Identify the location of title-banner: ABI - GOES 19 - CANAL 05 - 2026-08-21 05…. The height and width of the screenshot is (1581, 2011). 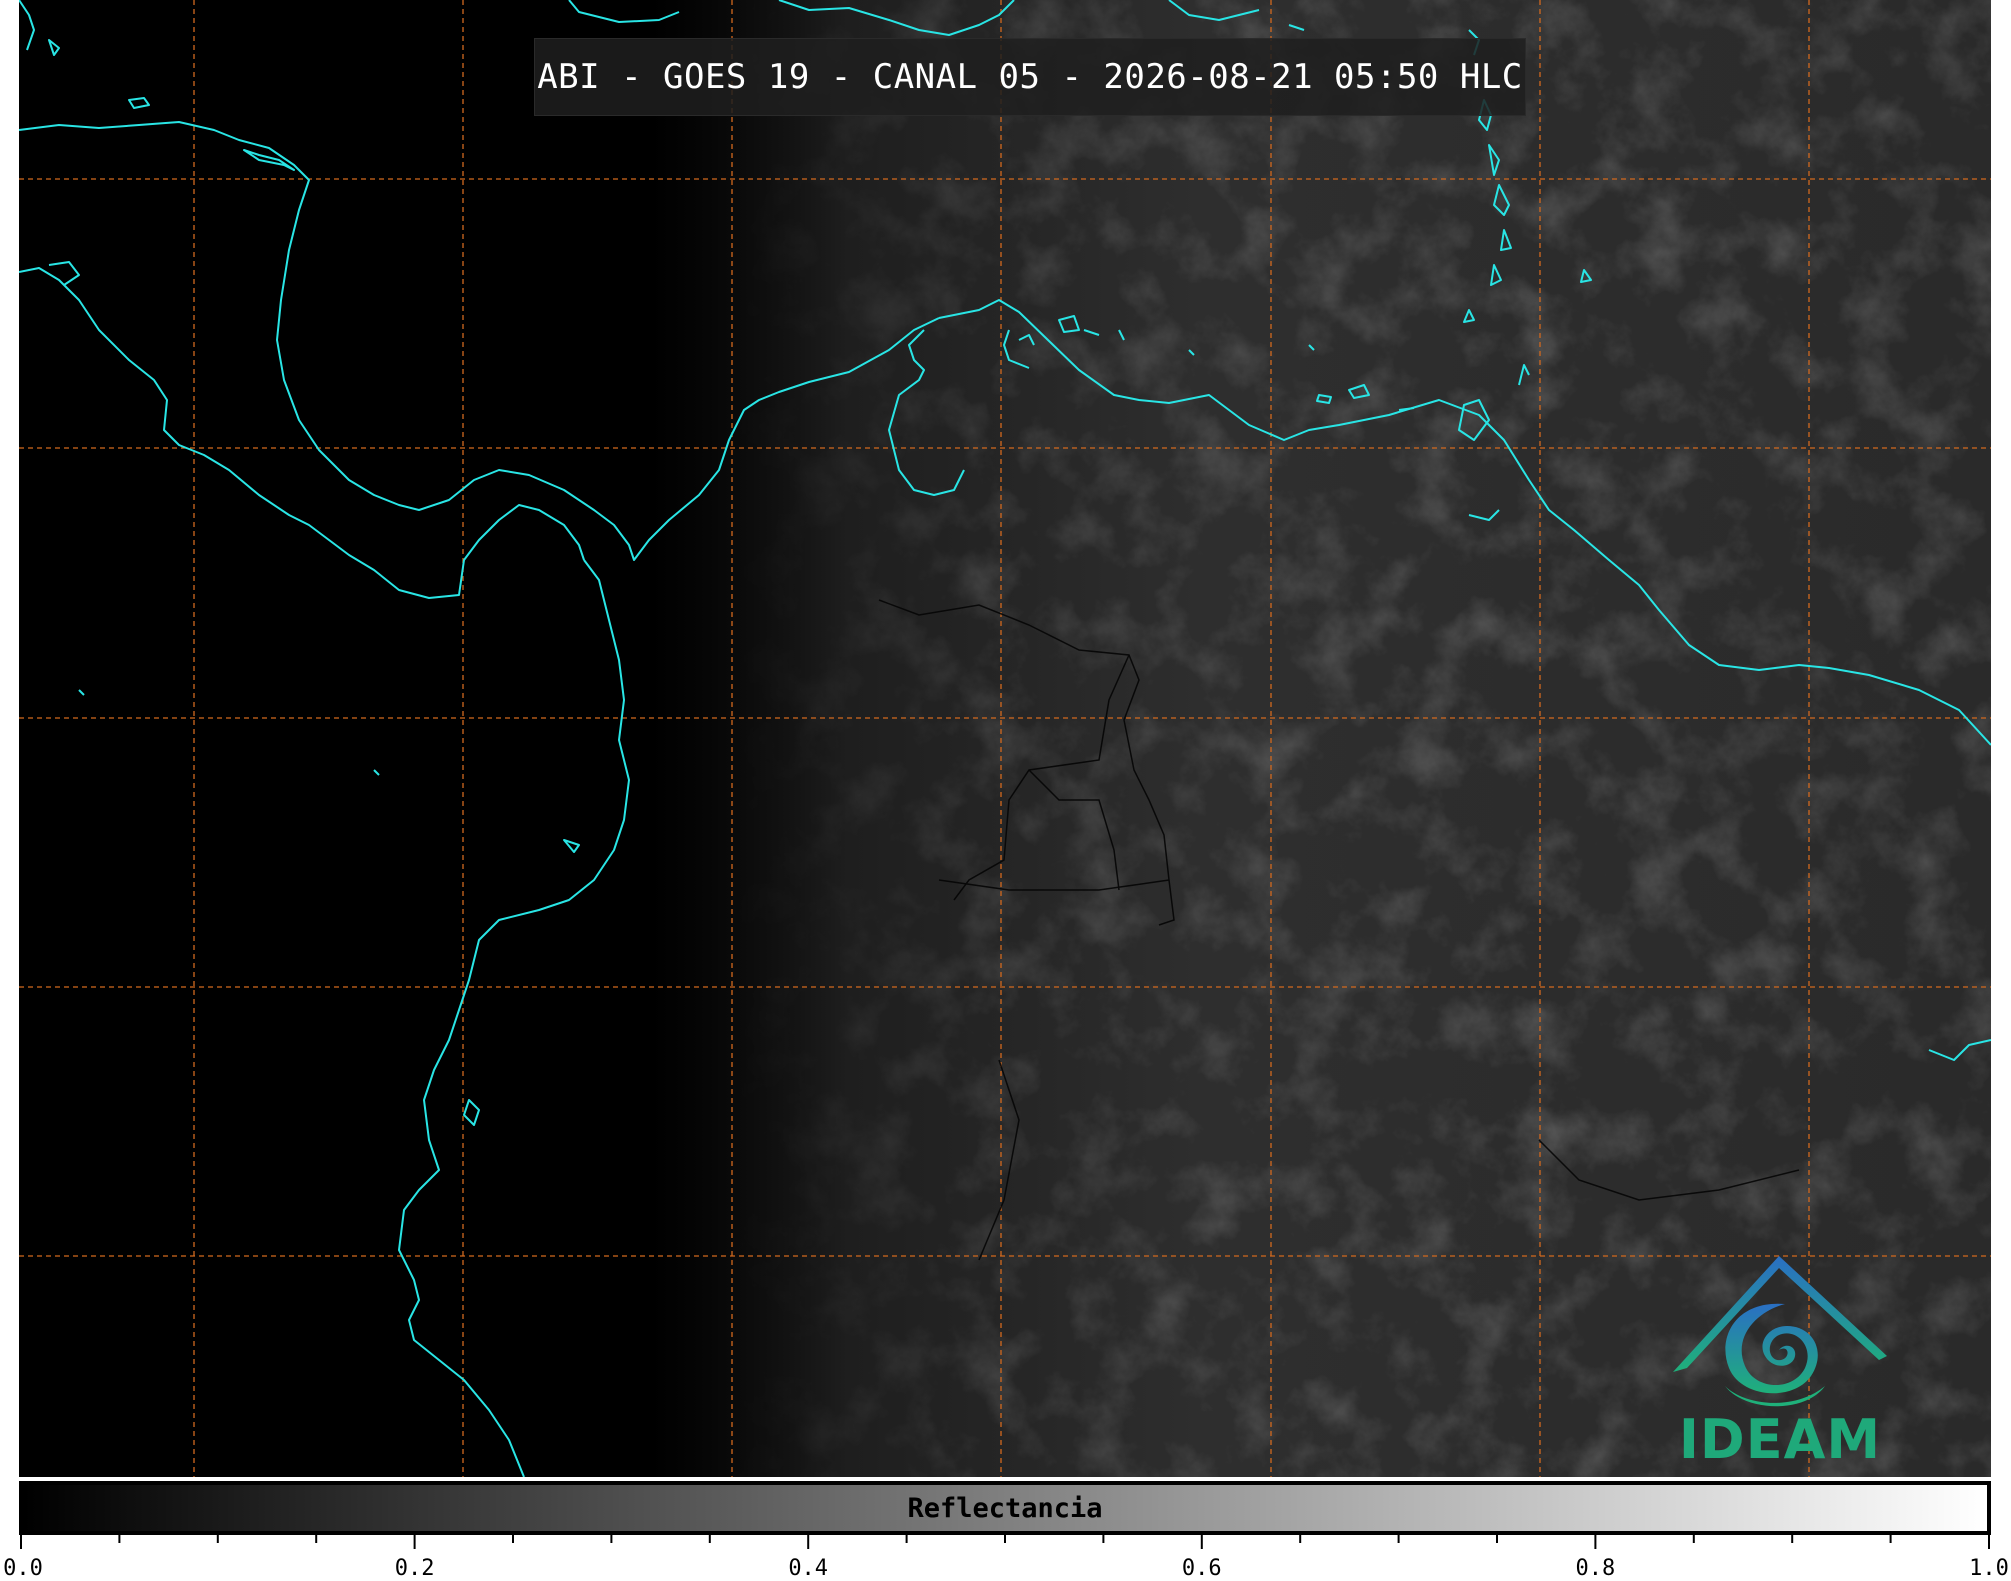
(1030, 77).